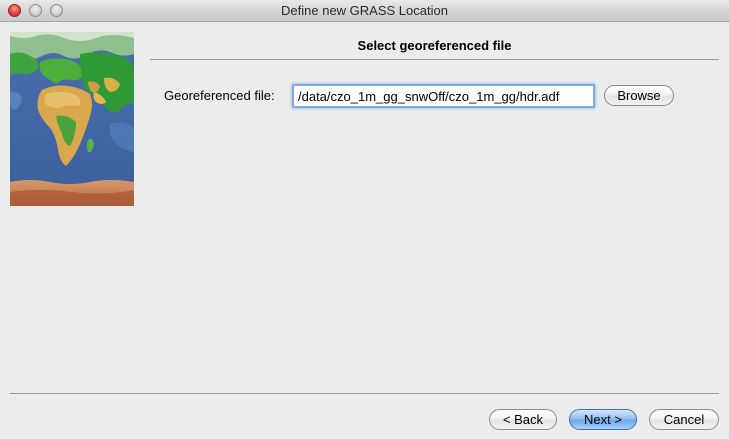 Image resolution: width=729 pixels, height=439 pixels. Describe the element at coordinates (523, 419) in the screenshot. I see `back-button: < Back` at that location.